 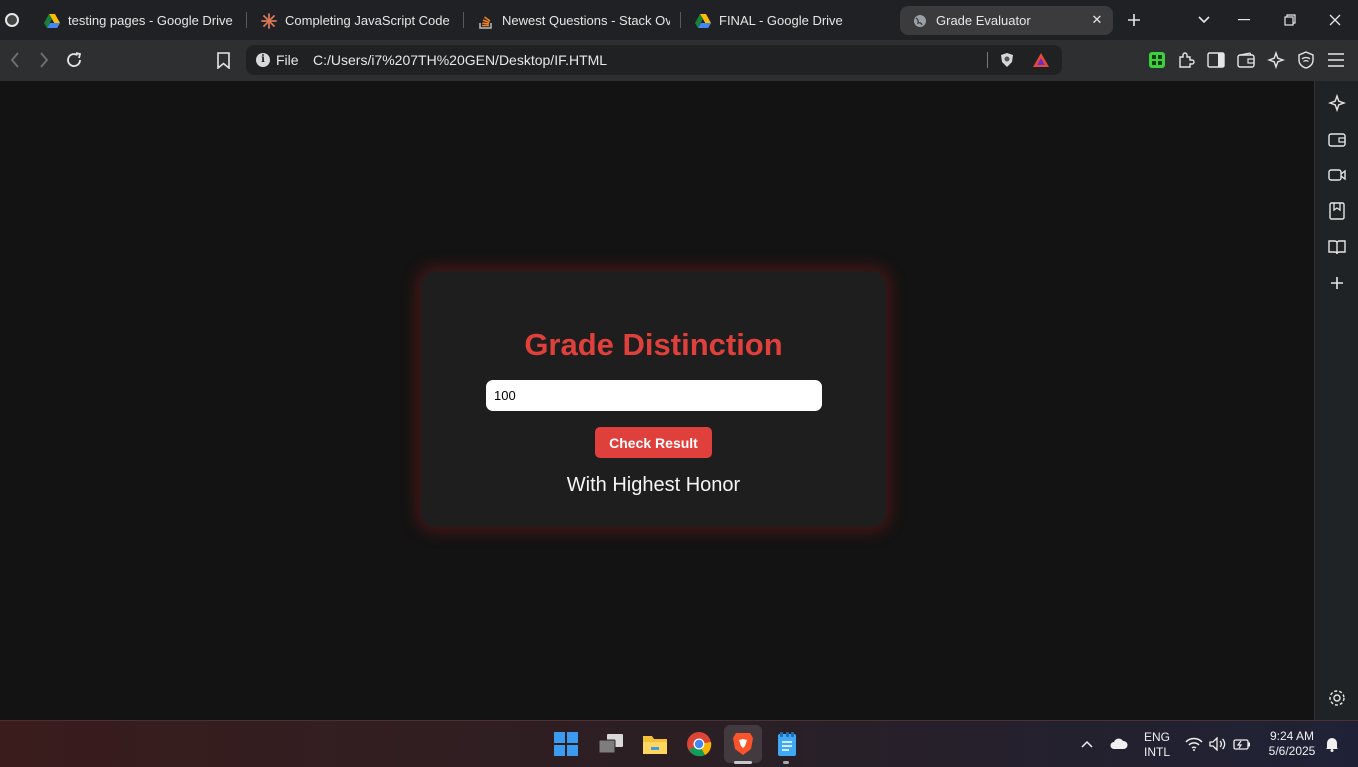 I want to click on result-text: With Highest Honor, so click(x=653, y=485).